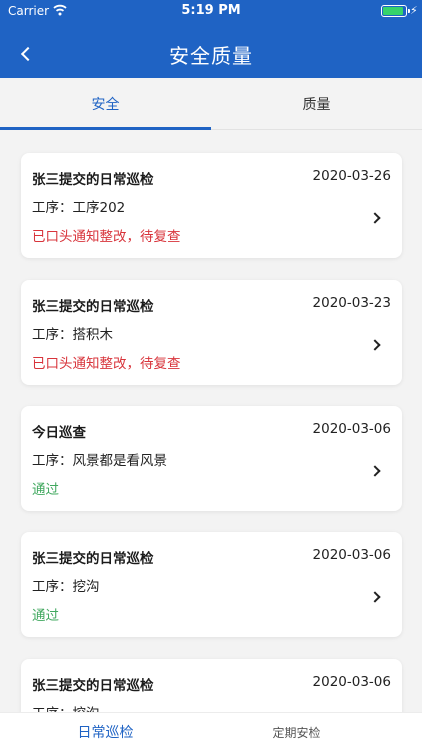 The width and height of the screenshot is (422, 750). I want to click on tab-daily-inspection: 日常巡检, so click(105, 731).